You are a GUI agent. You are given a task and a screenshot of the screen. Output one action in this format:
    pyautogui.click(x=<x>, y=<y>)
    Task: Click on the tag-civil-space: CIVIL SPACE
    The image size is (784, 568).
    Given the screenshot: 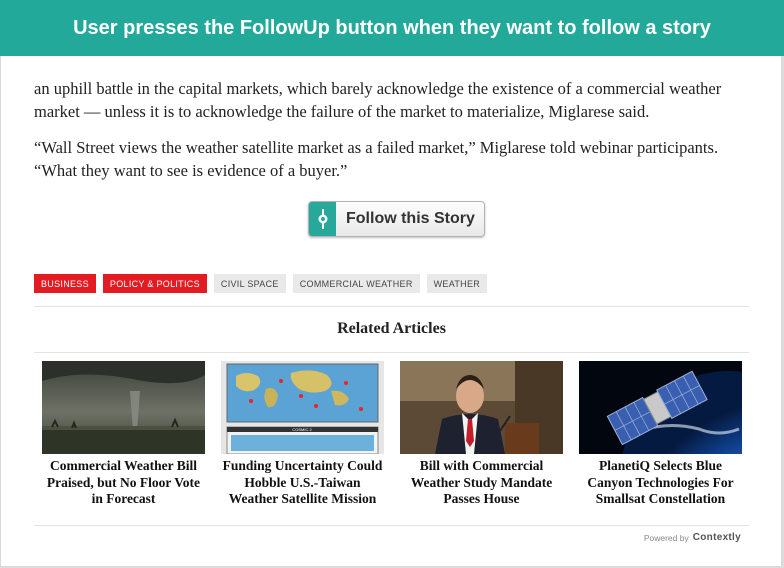 What is the action you would take?
    pyautogui.click(x=249, y=283)
    